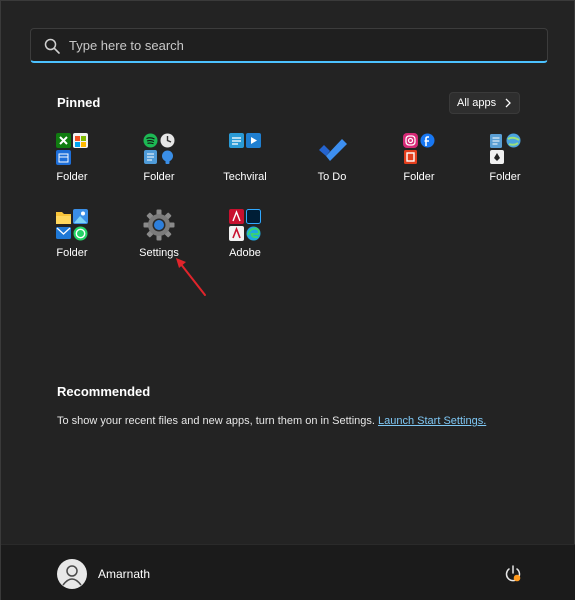  I want to click on pinned-folder-explorer: Folder, so click(72, 242).